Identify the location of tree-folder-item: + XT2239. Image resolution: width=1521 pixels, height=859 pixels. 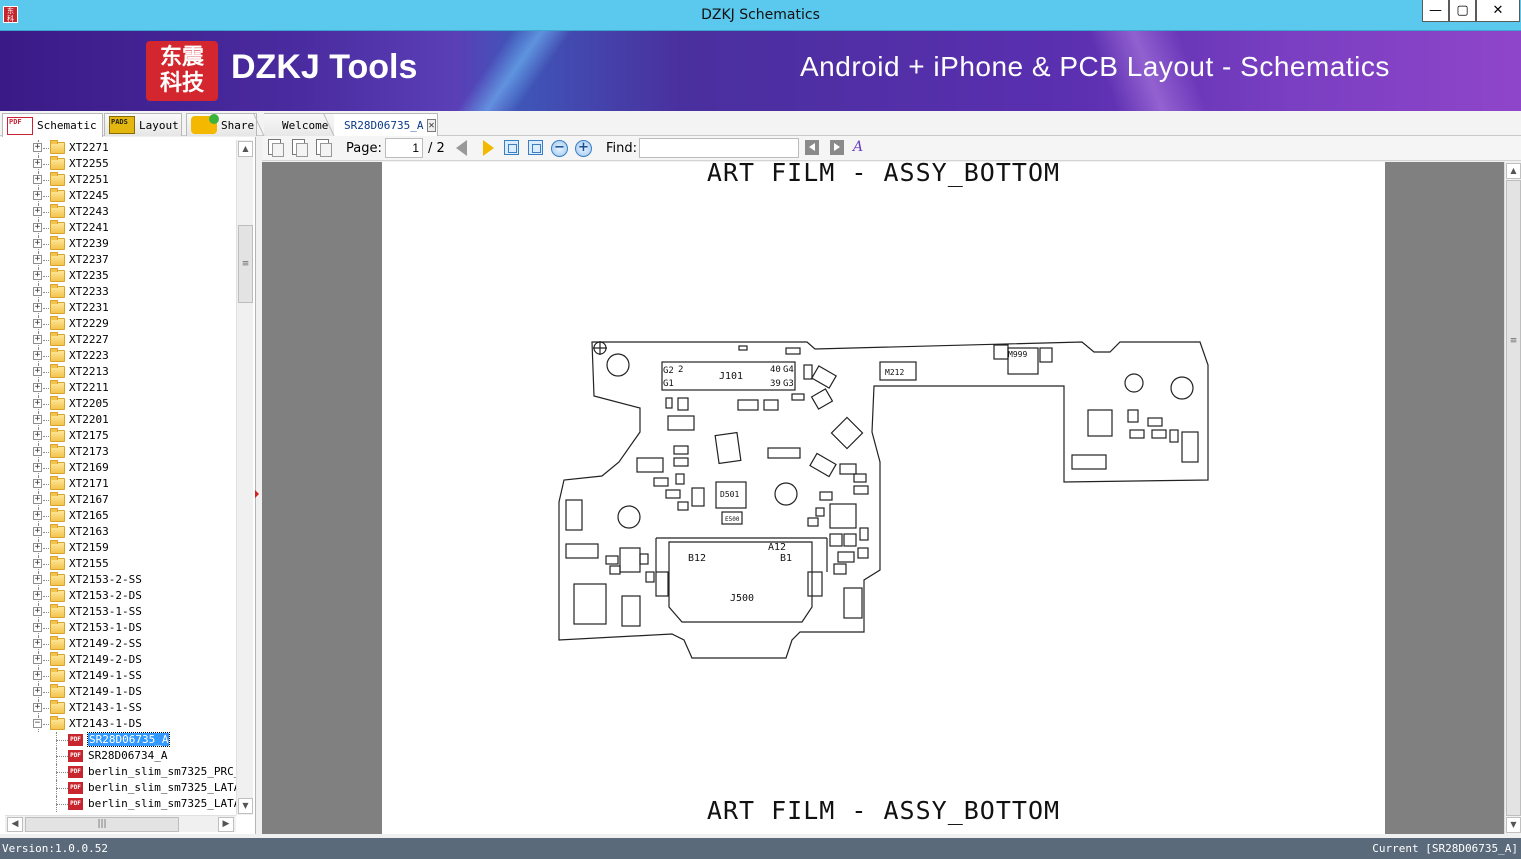
(118, 244).